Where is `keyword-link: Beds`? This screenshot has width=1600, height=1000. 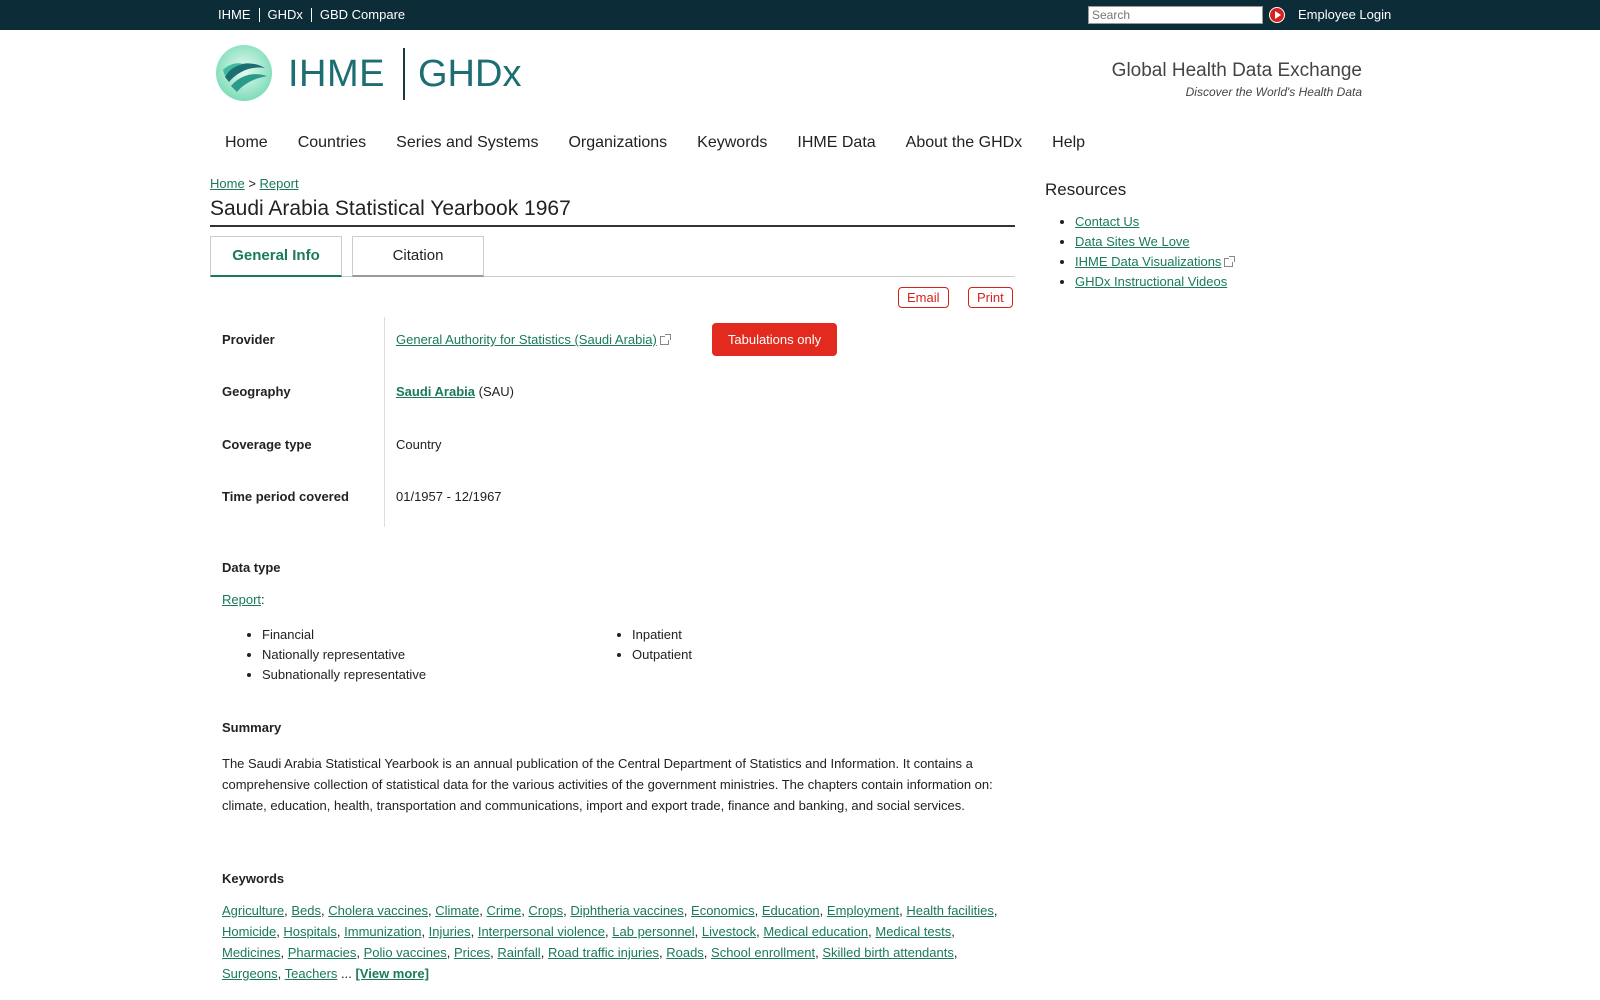
keyword-link: Beds is located at coordinates (306, 910).